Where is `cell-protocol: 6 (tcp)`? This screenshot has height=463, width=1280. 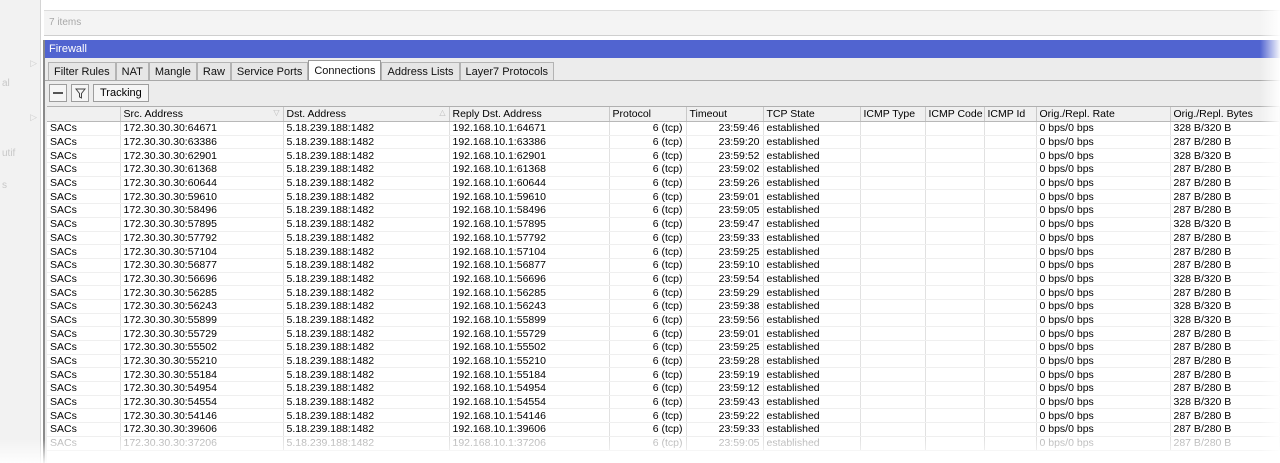 cell-protocol: 6 (tcp) is located at coordinates (648, 224).